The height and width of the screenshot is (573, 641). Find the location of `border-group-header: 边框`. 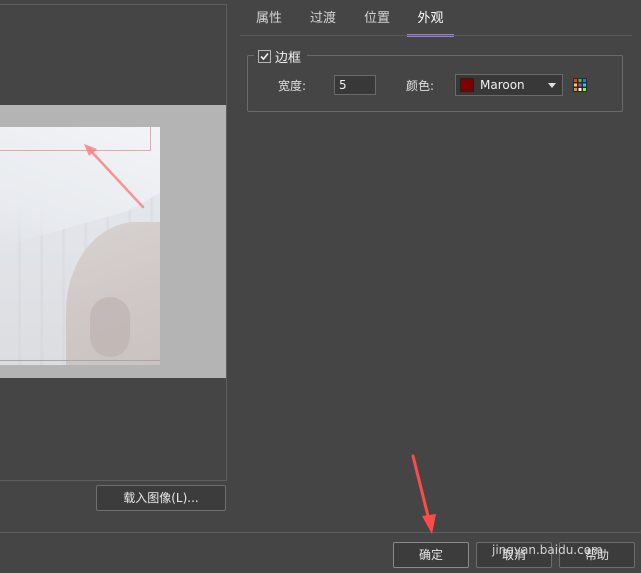

border-group-header: 边框 is located at coordinates (281, 57).